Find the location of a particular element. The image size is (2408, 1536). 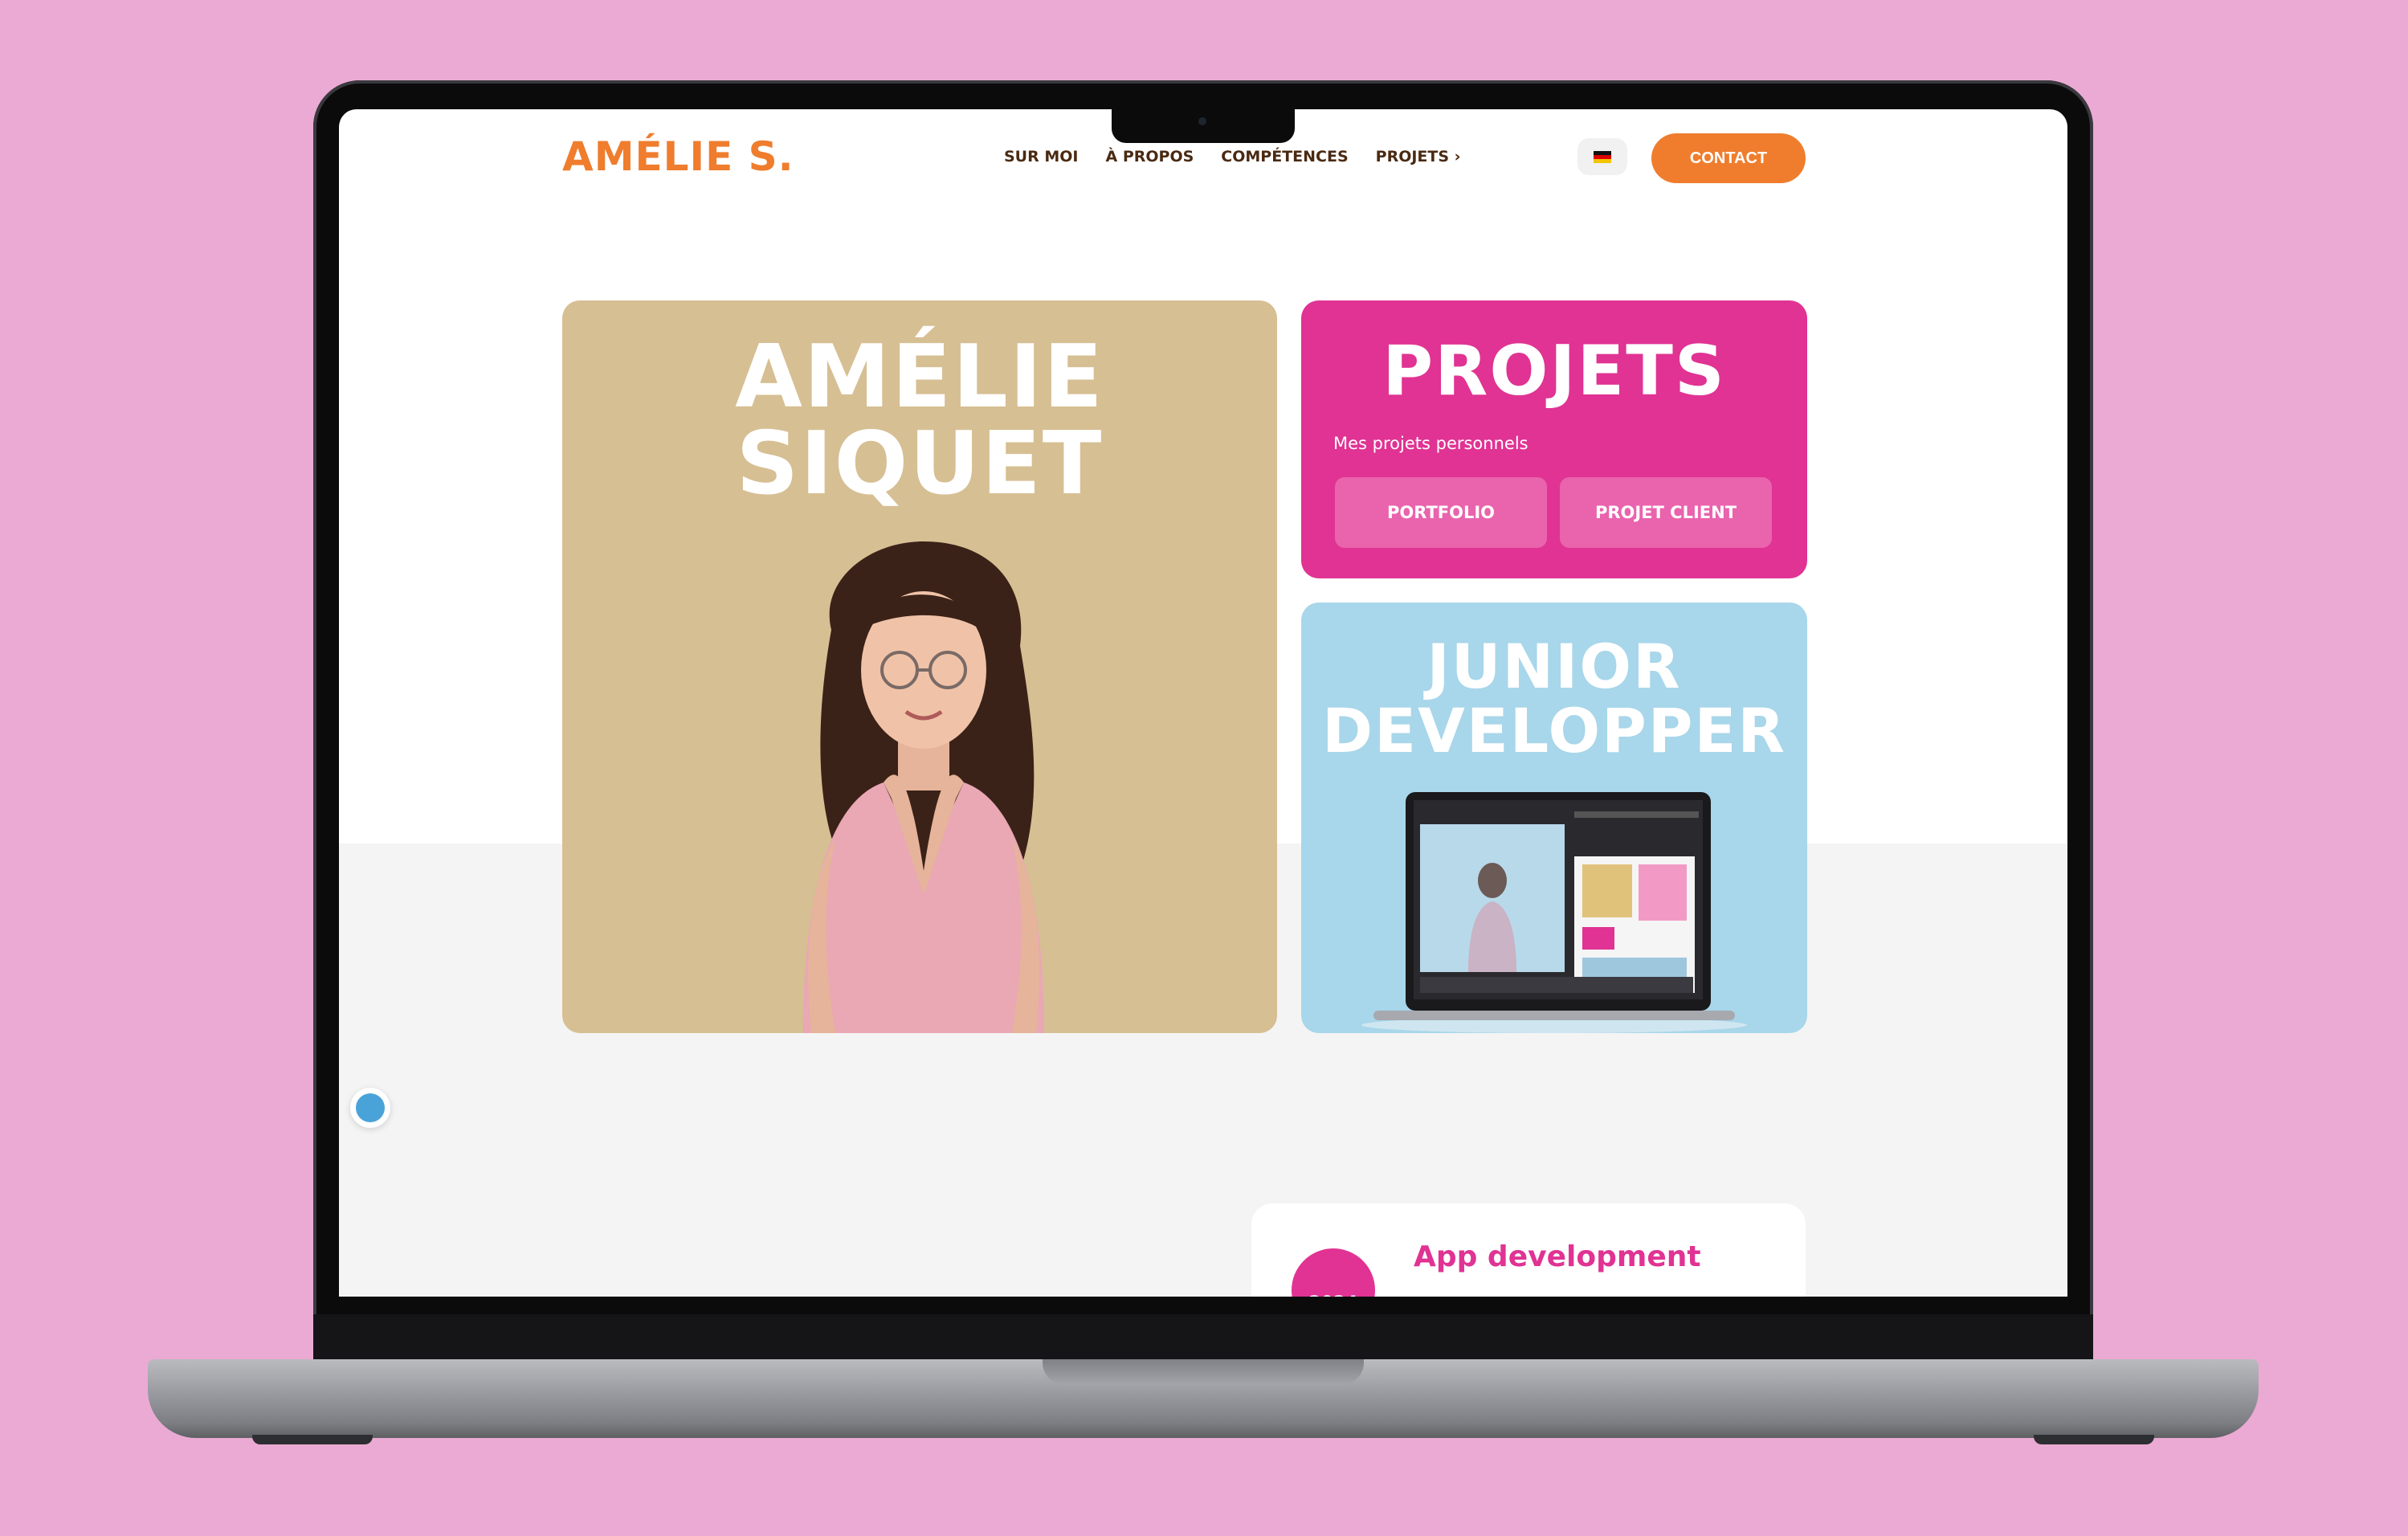

chat-widget-button is located at coordinates (370, 1108).